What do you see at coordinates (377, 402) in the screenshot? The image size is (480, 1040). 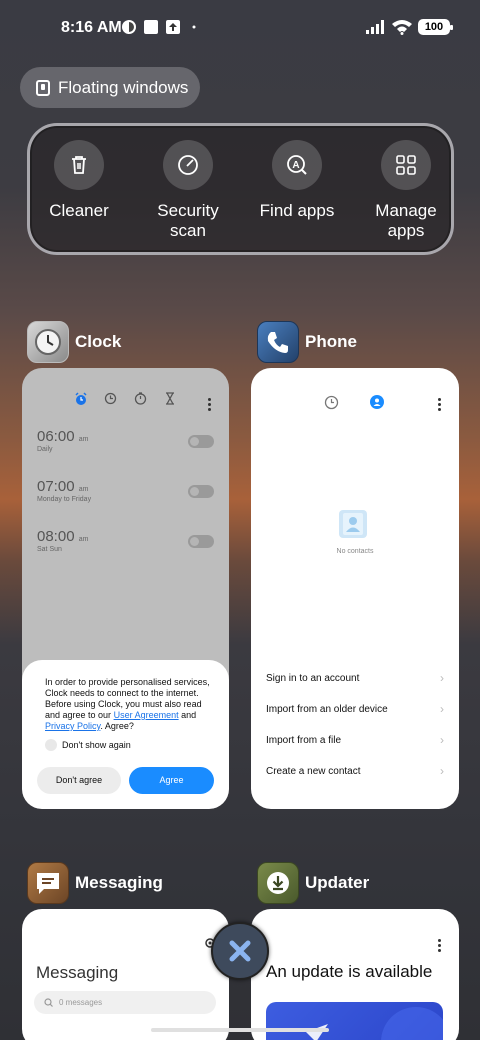 I see `contacts-tab-icon` at bounding box center [377, 402].